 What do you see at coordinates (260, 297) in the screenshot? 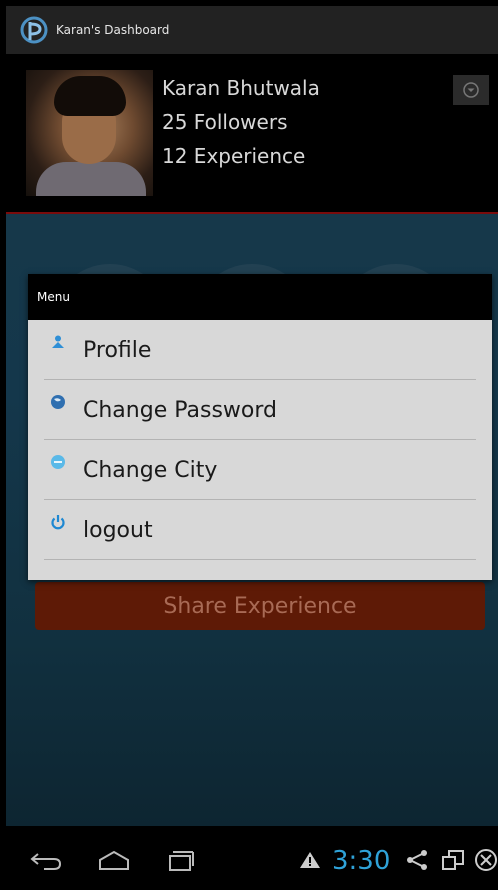
I see `menu-titlebar: Menu` at bounding box center [260, 297].